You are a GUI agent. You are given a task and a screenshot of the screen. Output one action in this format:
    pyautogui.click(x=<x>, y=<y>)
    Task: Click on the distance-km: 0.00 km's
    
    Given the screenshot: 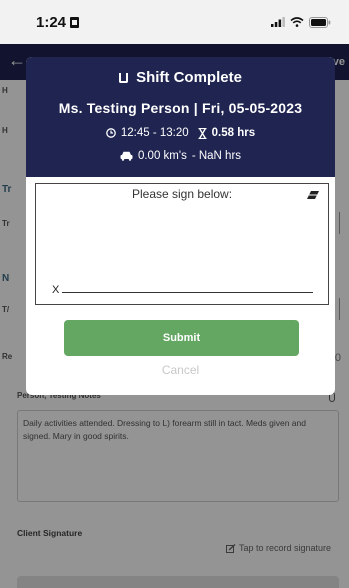 What is the action you would take?
    pyautogui.click(x=162, y=156)
    